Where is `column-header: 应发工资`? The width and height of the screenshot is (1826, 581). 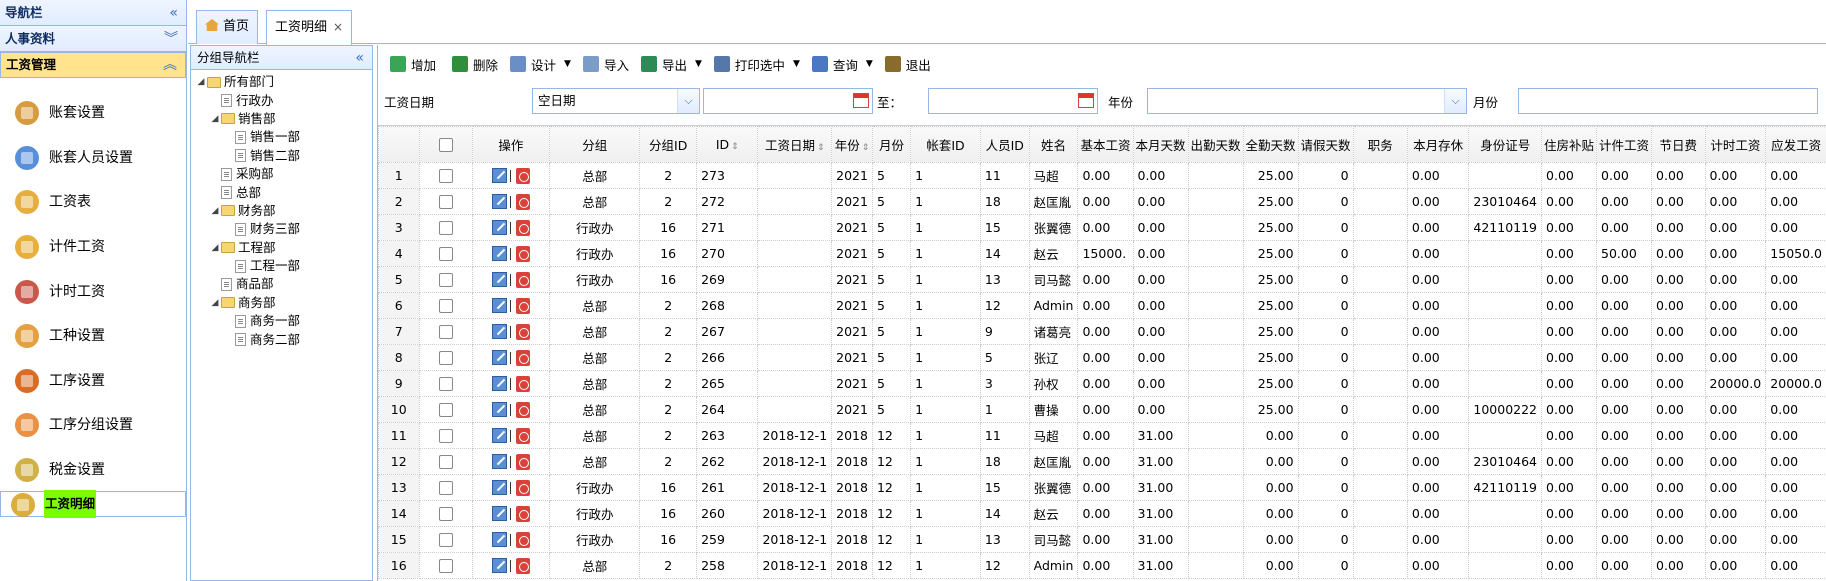
column-header: 应发工资 is located at coordinates (1795, 144).